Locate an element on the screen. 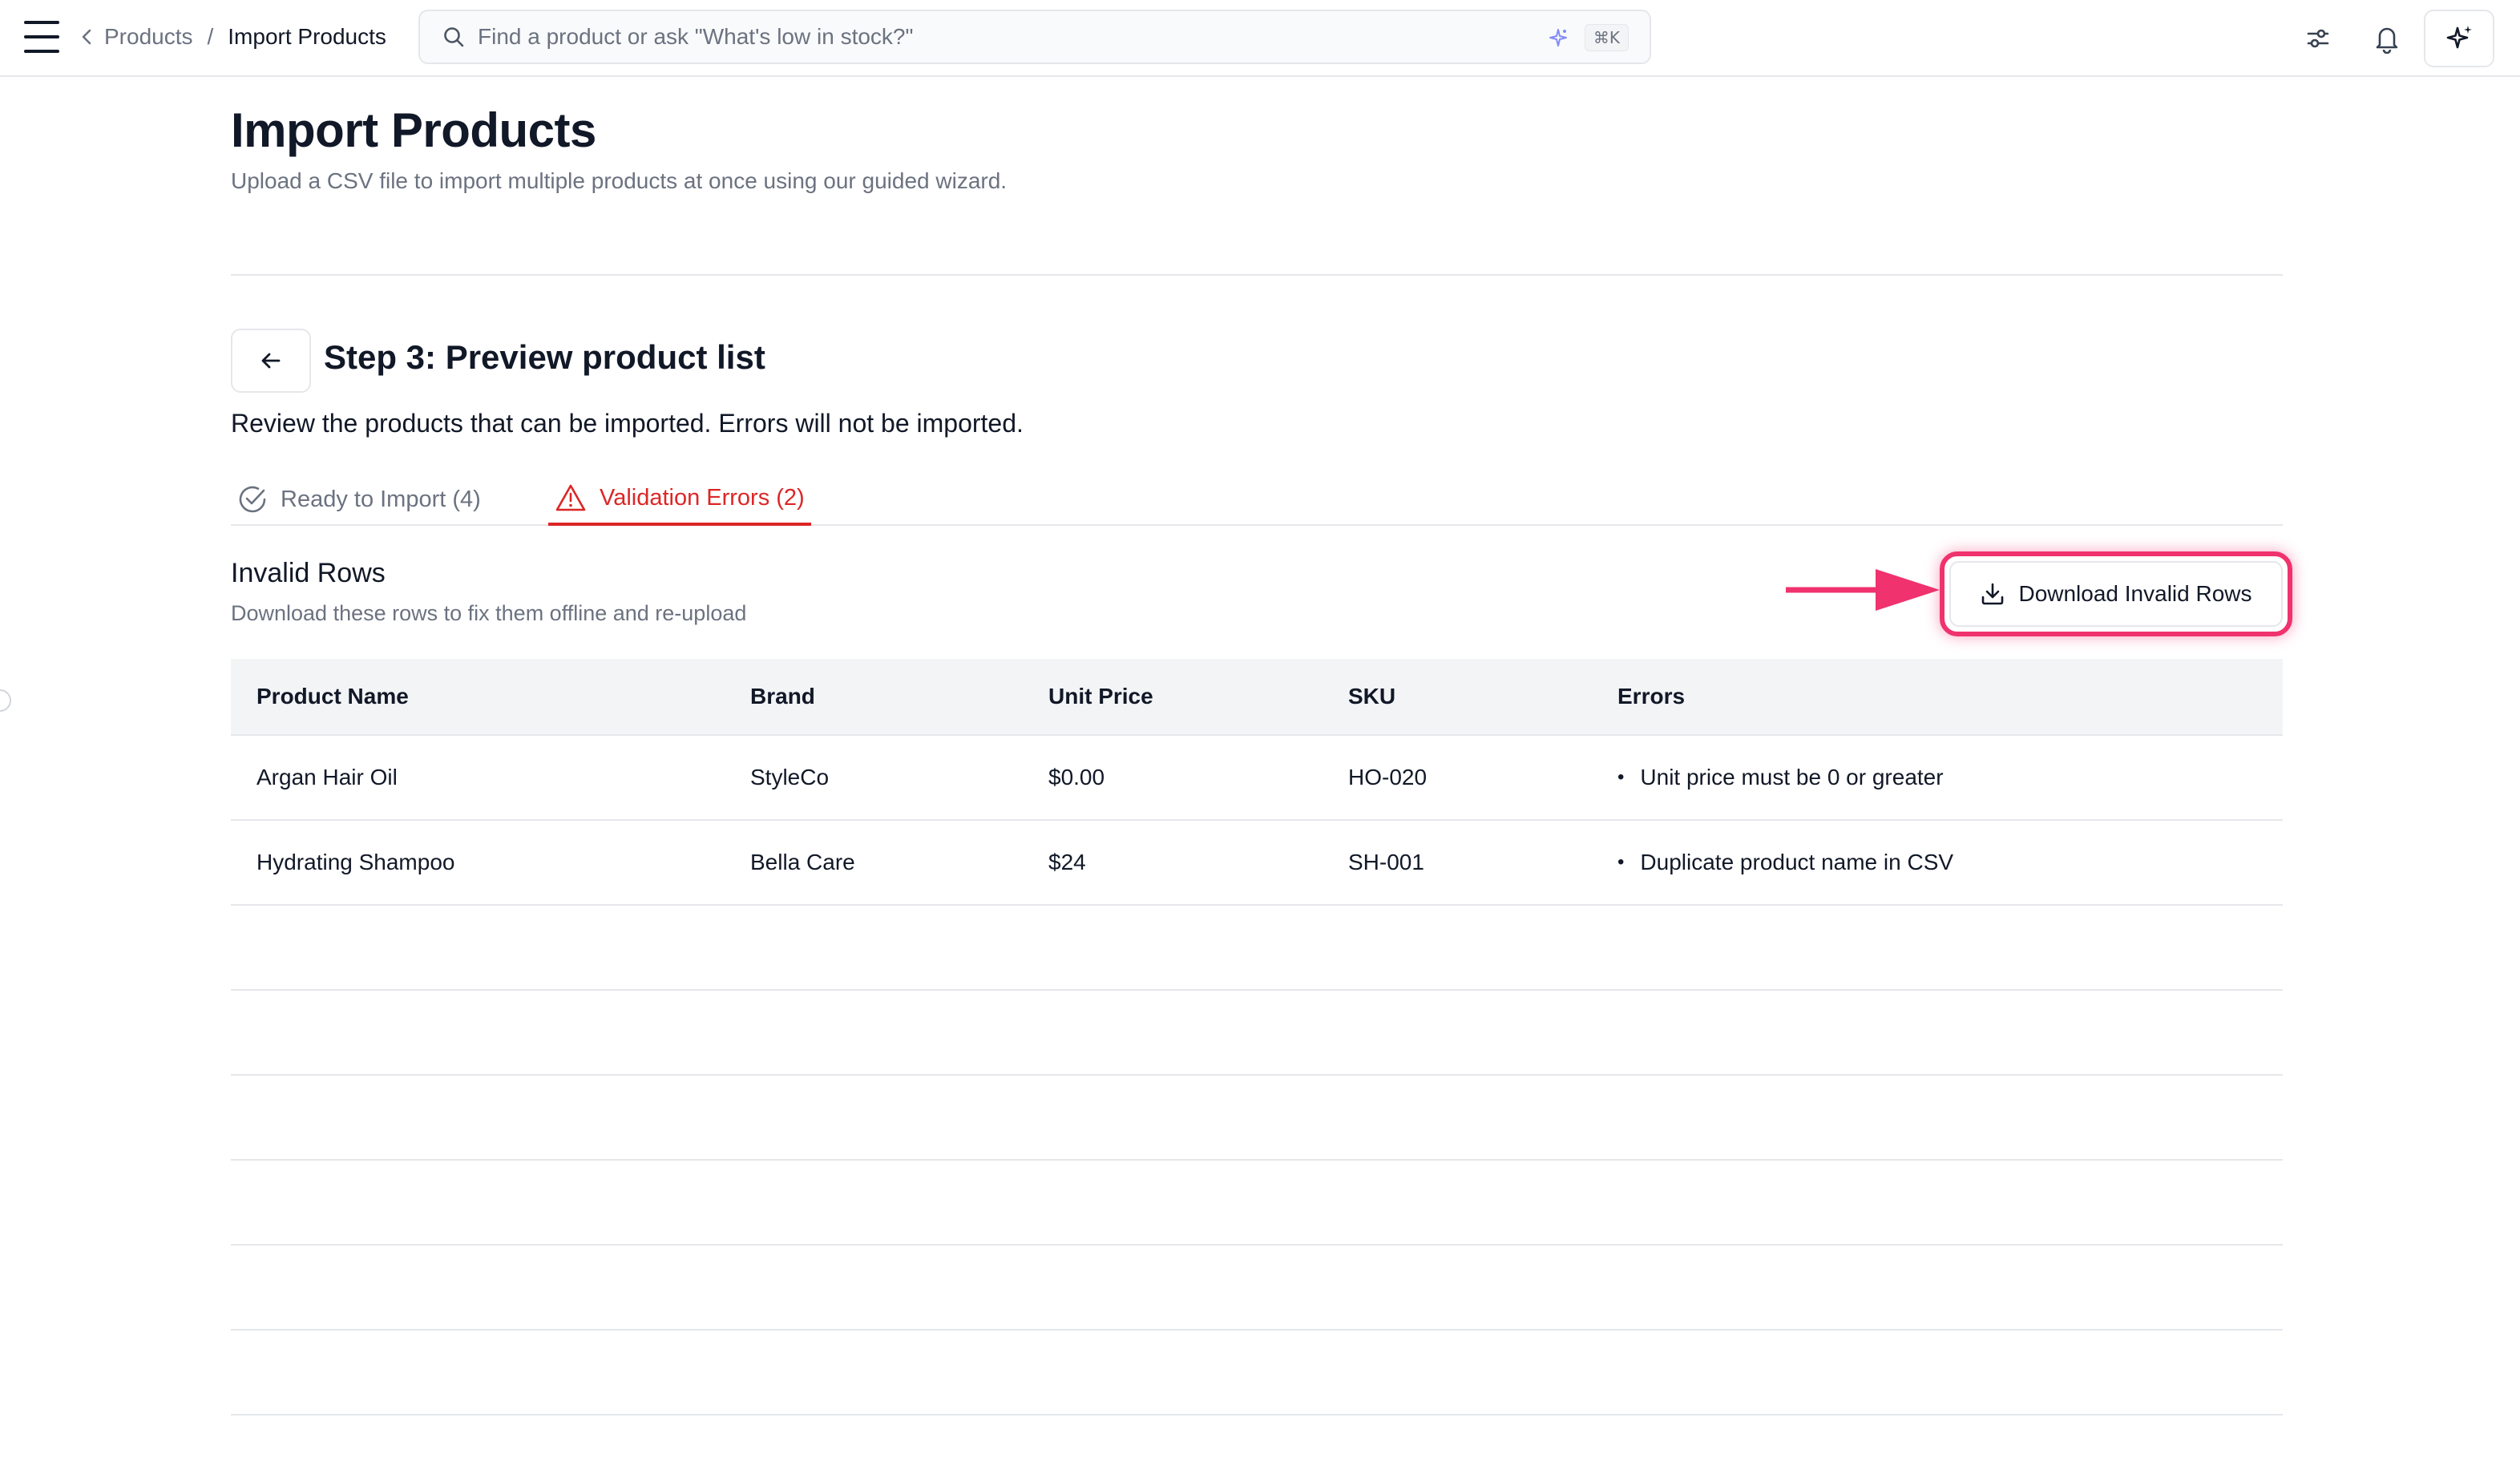 The height and width of the screenshot is (1470, 2520). sliders-icon is located at coordinates (2318, 38).